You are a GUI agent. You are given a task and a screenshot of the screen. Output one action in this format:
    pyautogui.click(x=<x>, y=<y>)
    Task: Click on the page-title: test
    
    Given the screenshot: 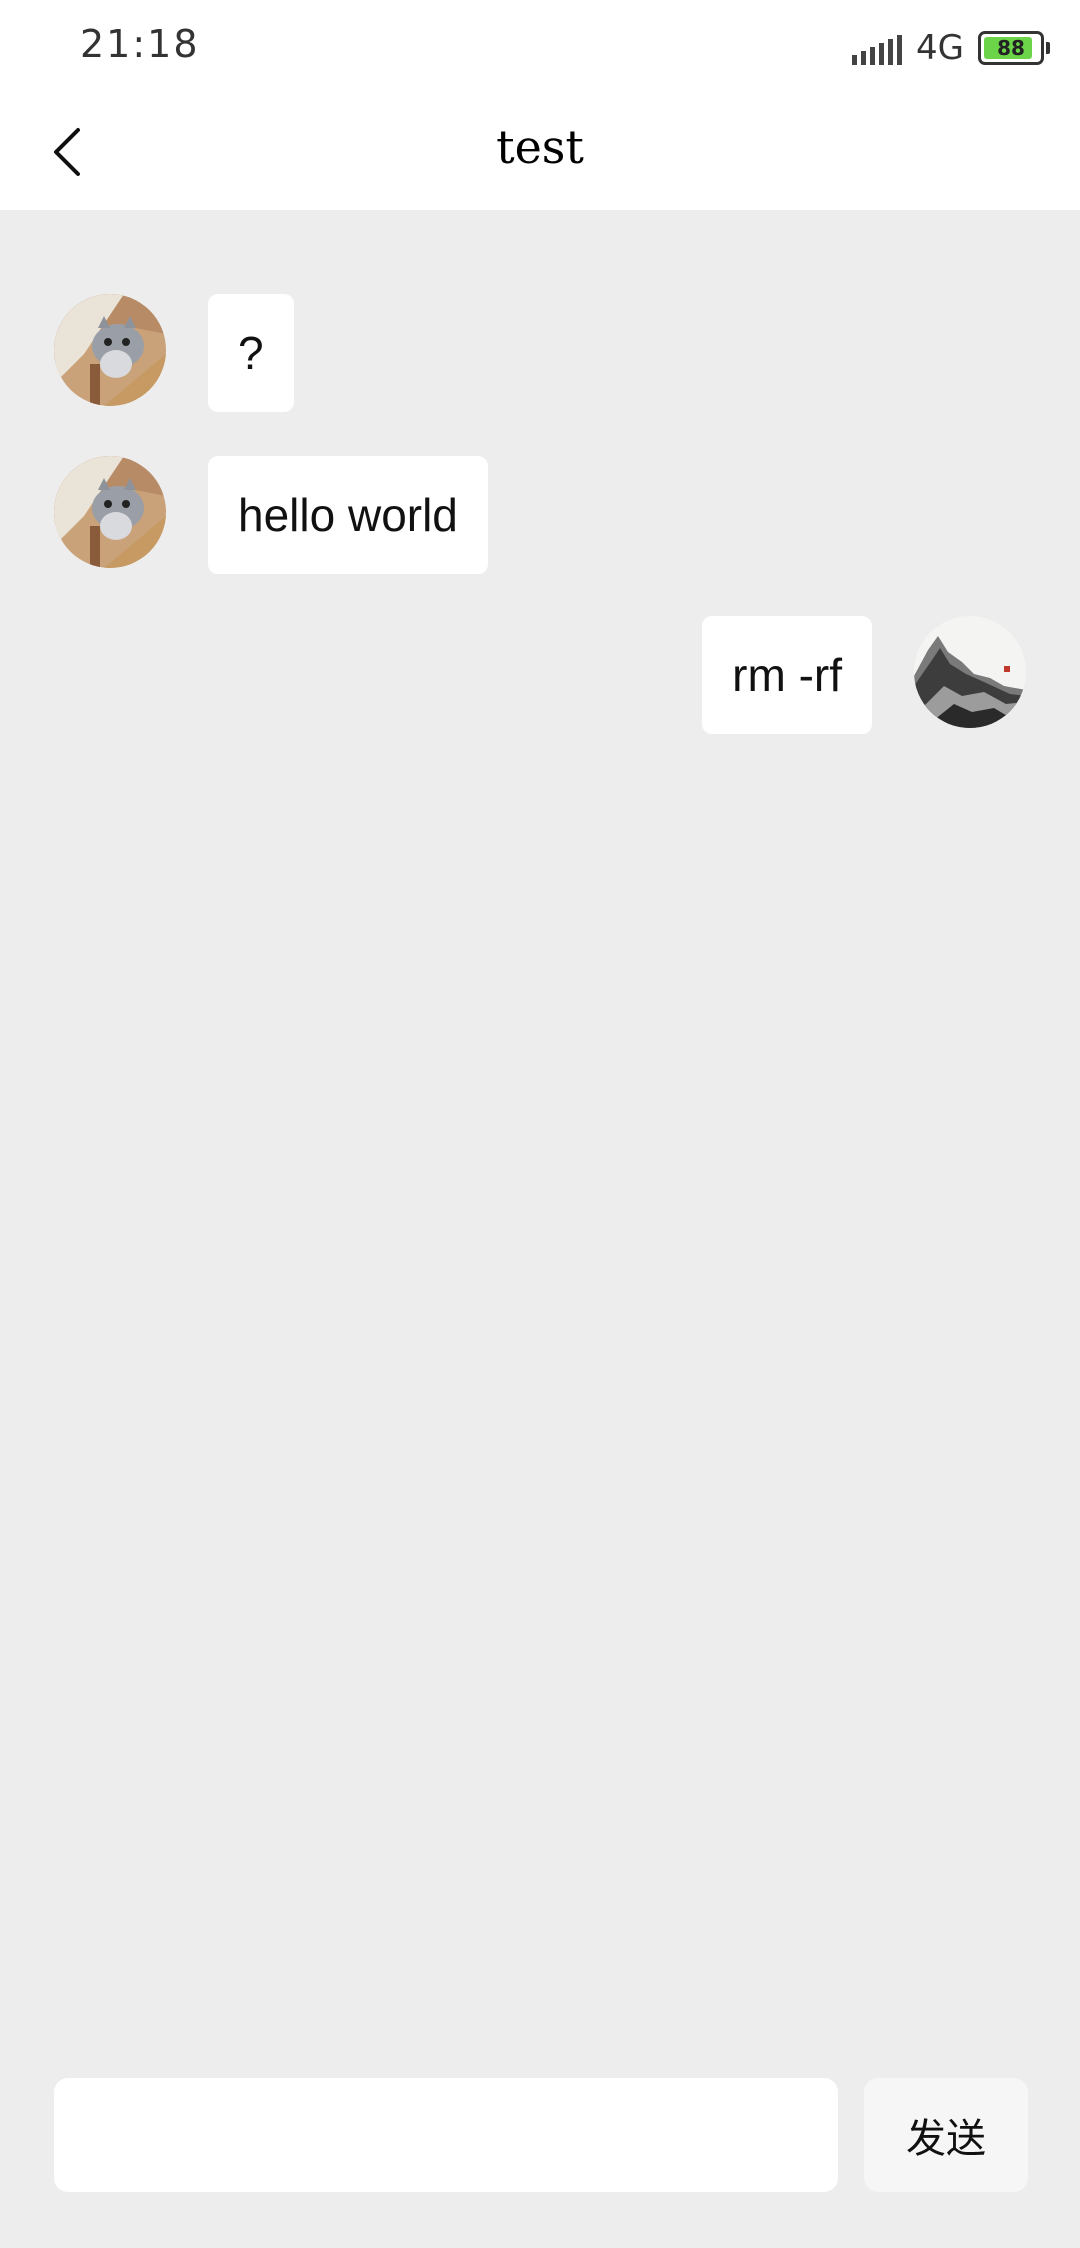 What is the action you would take?
    pyautogui.click(x=540, y=147)
    